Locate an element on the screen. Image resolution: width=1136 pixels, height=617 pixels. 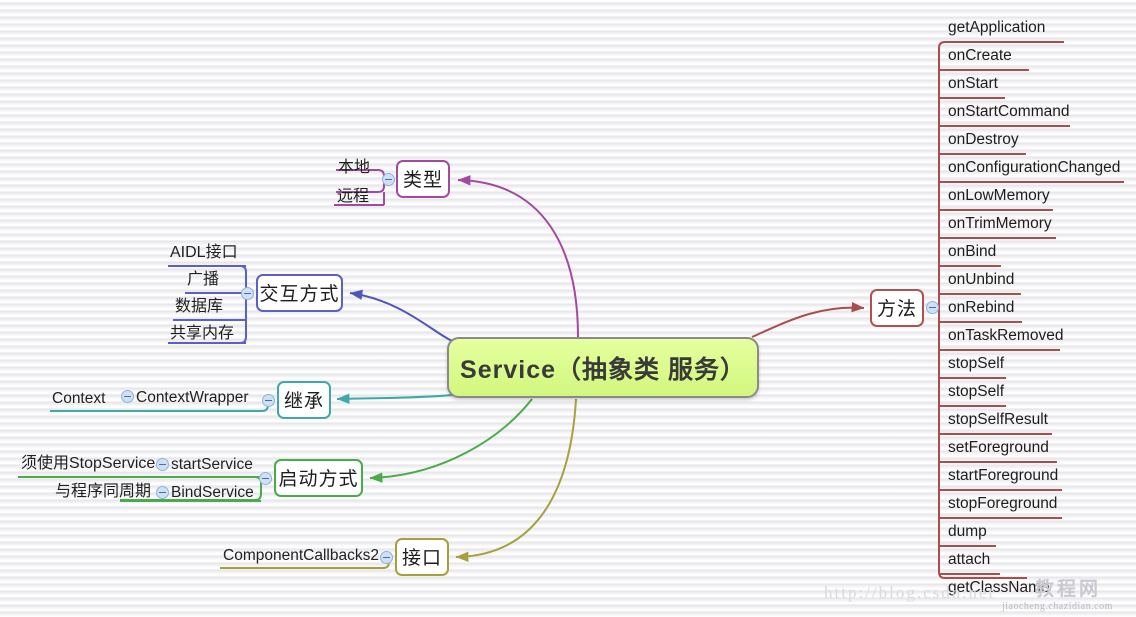
branch-node-inheritance: 继承 is located at coordinates (304, 400).